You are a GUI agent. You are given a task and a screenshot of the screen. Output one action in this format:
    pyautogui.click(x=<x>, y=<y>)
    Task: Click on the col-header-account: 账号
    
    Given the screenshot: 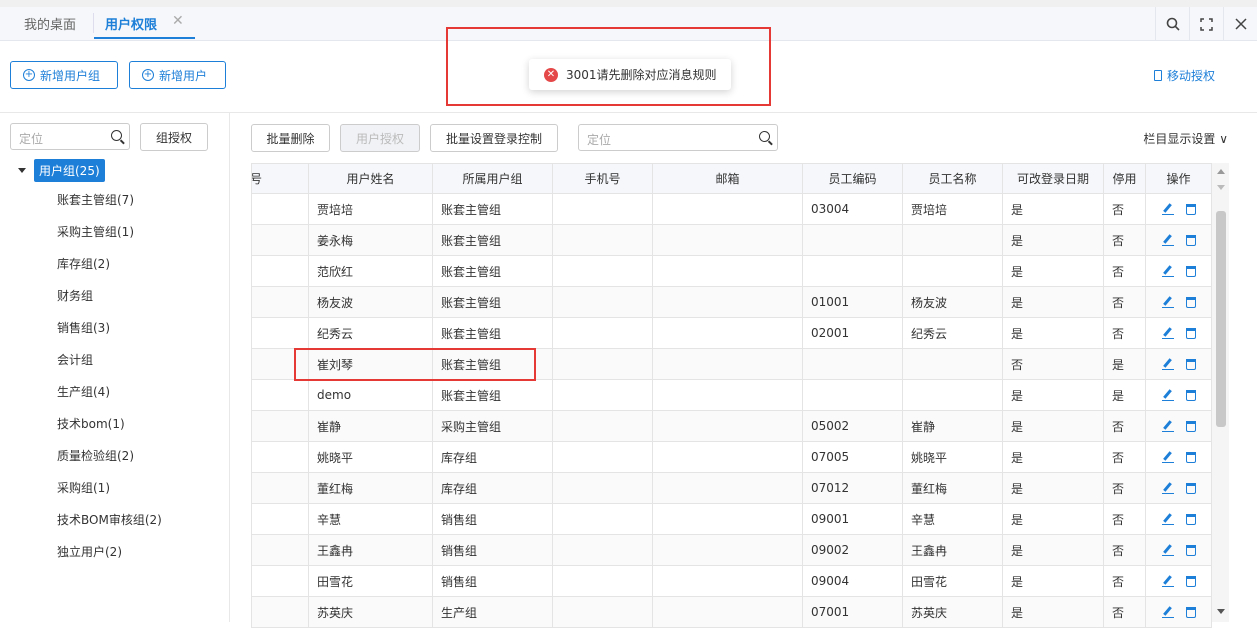 What is the action you would take?
    pyautogui.click(x=280, y=178)
    